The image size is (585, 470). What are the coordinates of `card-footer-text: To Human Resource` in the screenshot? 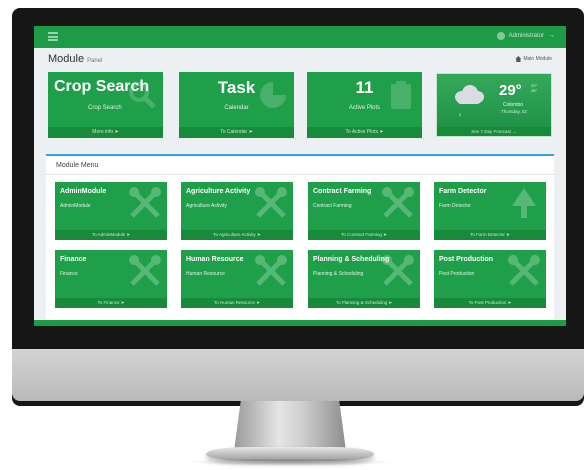 It's located at (234, 302).